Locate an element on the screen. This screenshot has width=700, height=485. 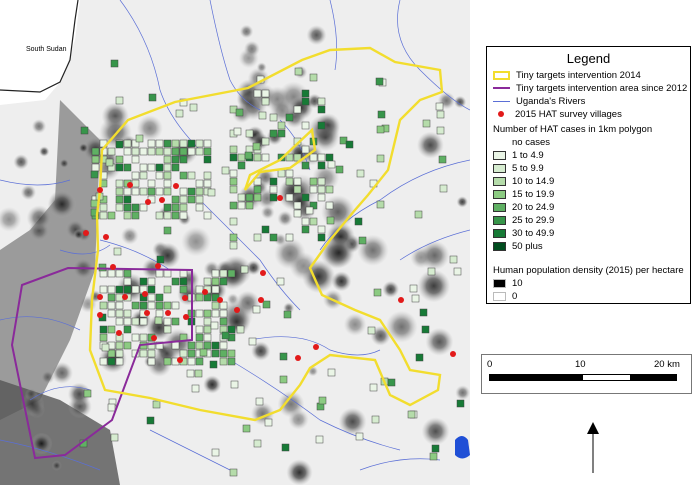
case-class-row: 50 plus is located at coordinates (518, 246).